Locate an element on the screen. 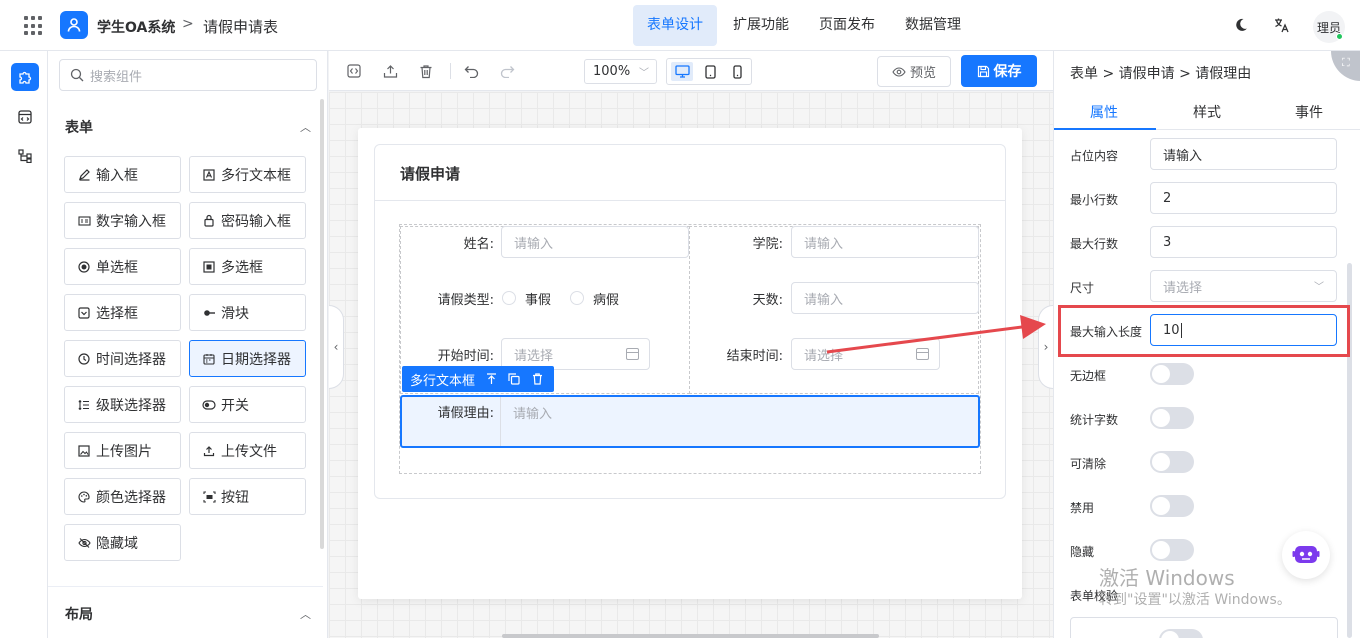 The height and width of the screenshot is (638, 1360). preview-button: 预览 is located at coordinates (914, 71).